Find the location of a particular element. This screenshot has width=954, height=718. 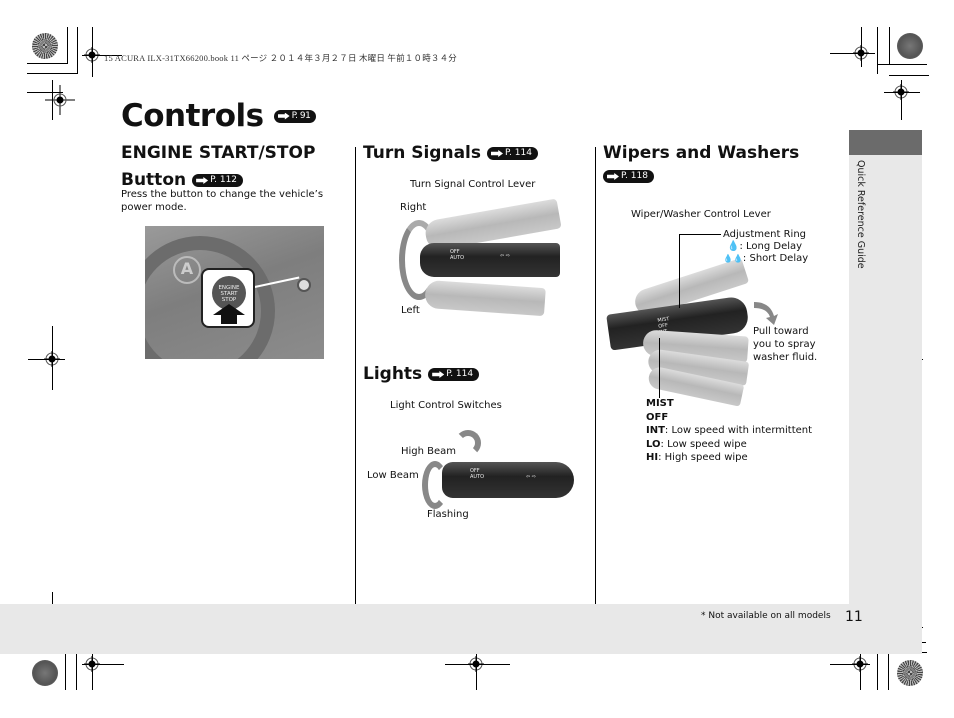

raindrop-icon: 💧 is located at coordinates (733, 246).